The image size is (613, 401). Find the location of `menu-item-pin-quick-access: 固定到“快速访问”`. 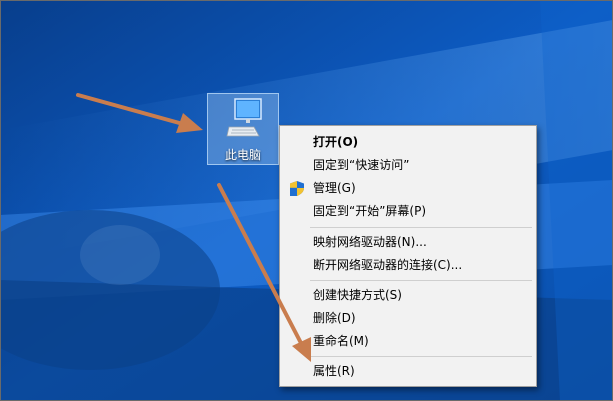

menu-item-pin-quick-access: 固定到“快速访问” is located at coordinates (408, 165).